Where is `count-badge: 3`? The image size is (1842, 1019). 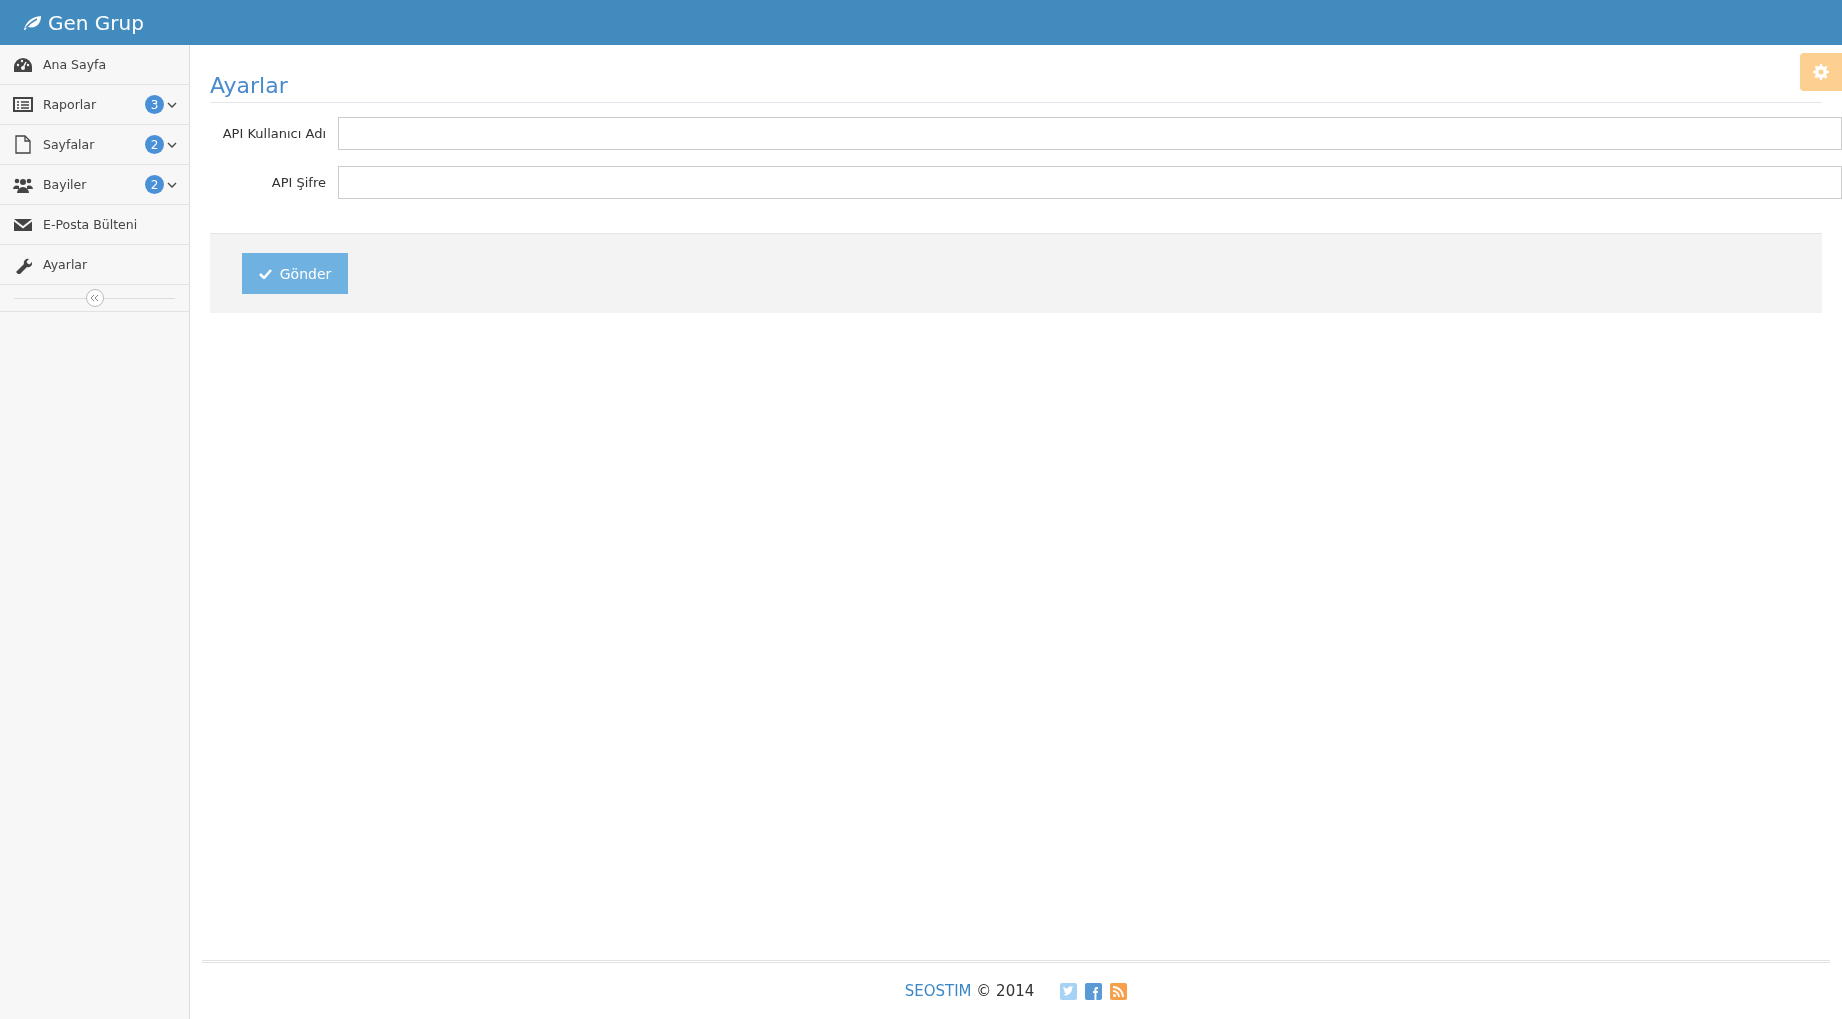
count-badge: 3 is located at coordinates (154, 104).